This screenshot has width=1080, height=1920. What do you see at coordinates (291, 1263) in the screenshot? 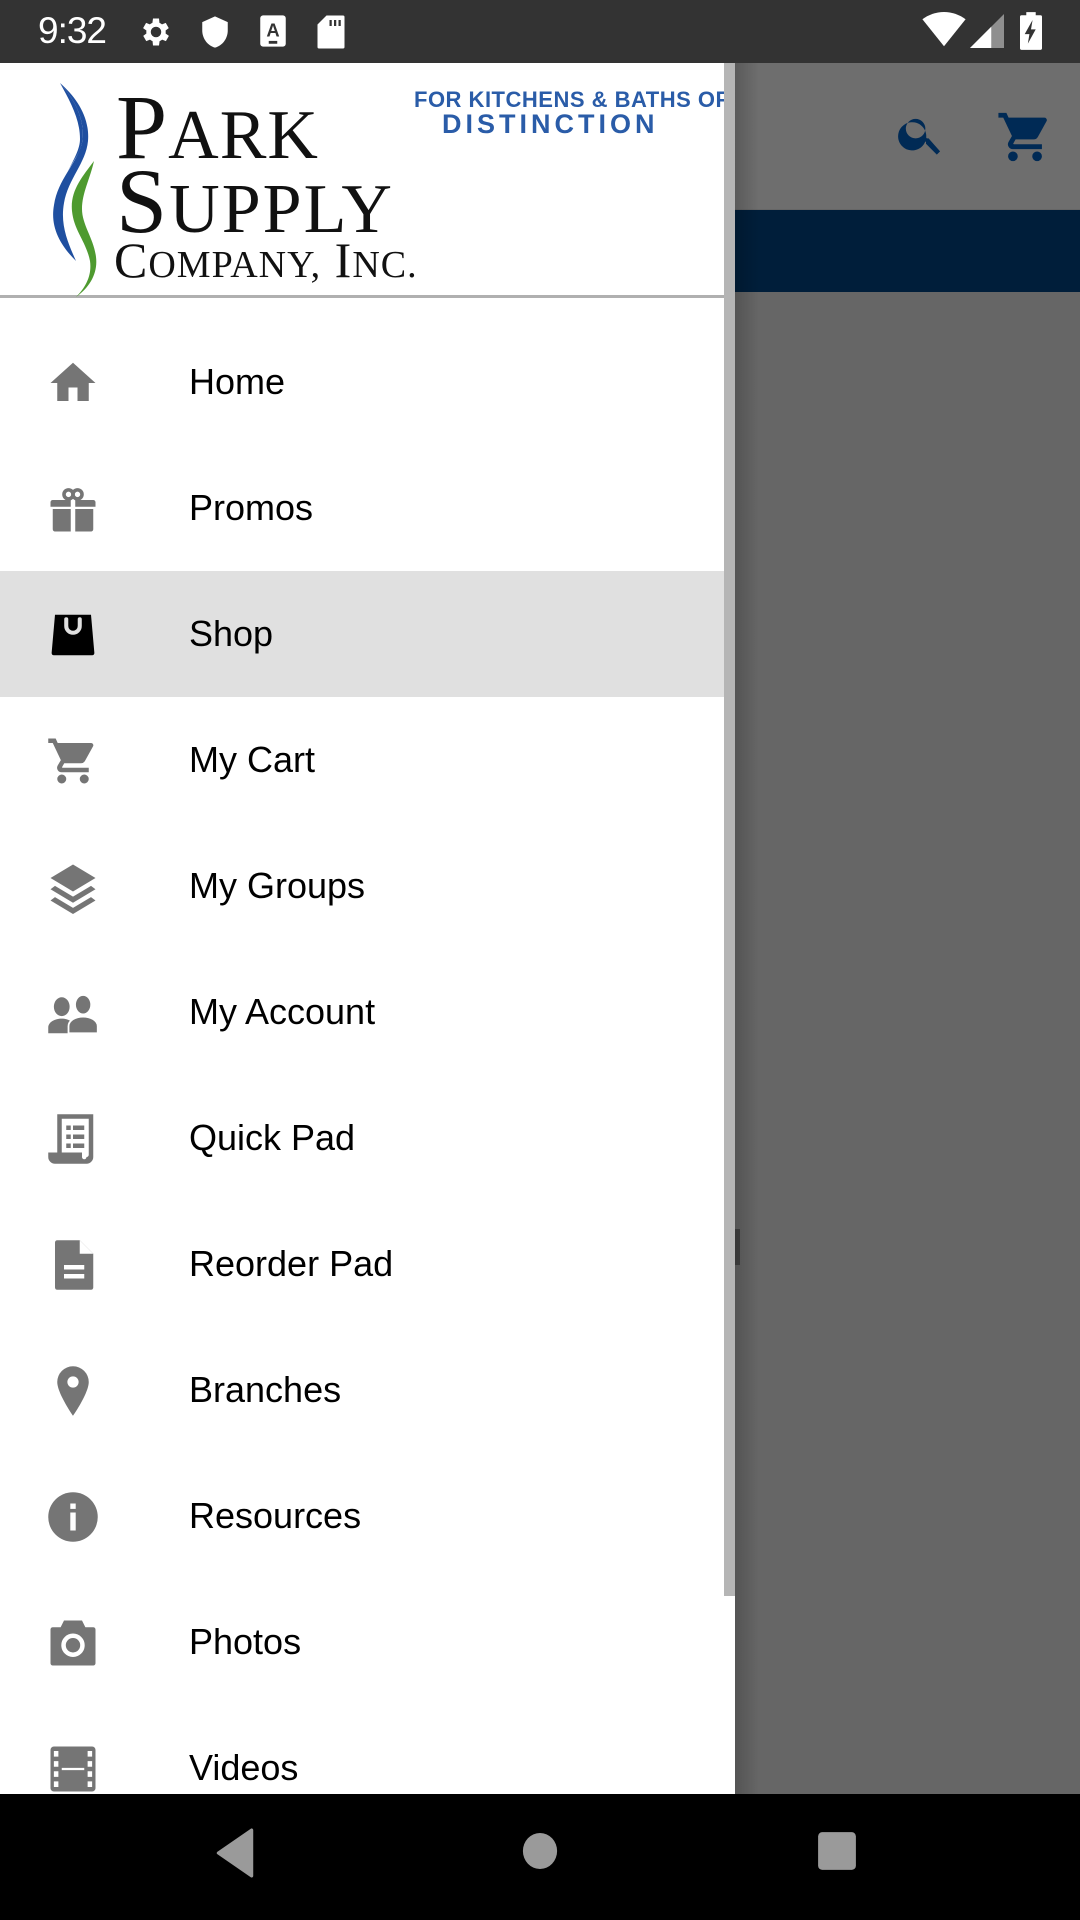
I see `menu-item-label: Reorder Pad` at bounding box center [291, 1263].